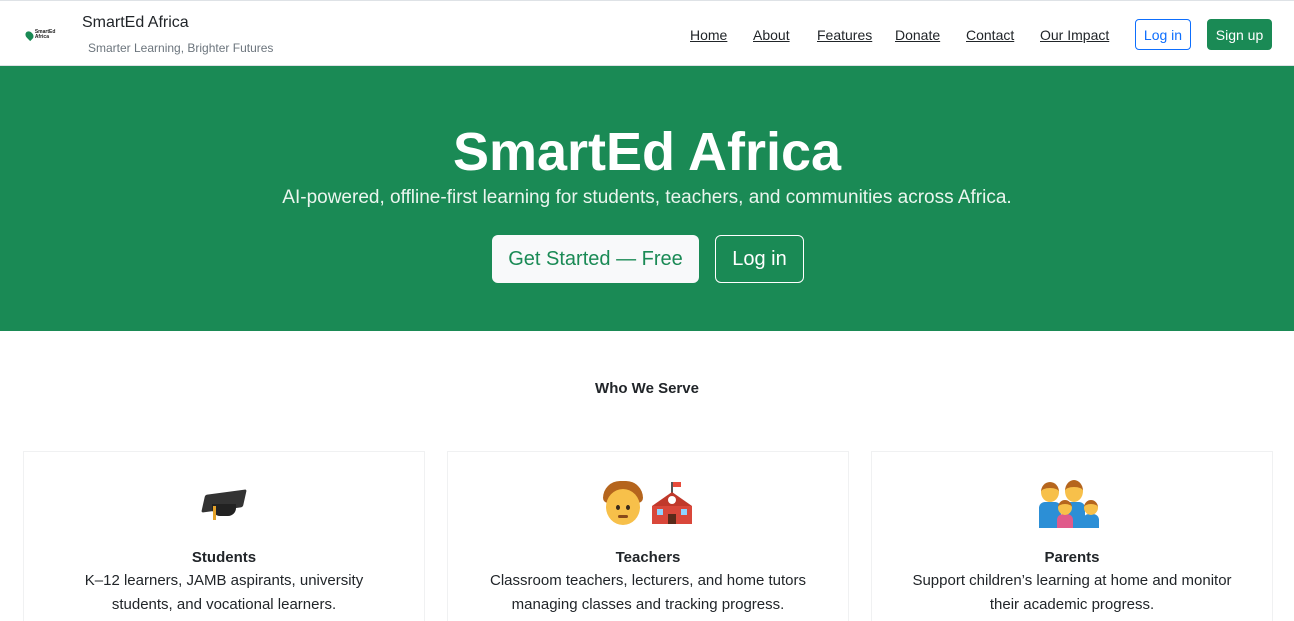  I want to click on card-title: Teachers, so click(648, 557).